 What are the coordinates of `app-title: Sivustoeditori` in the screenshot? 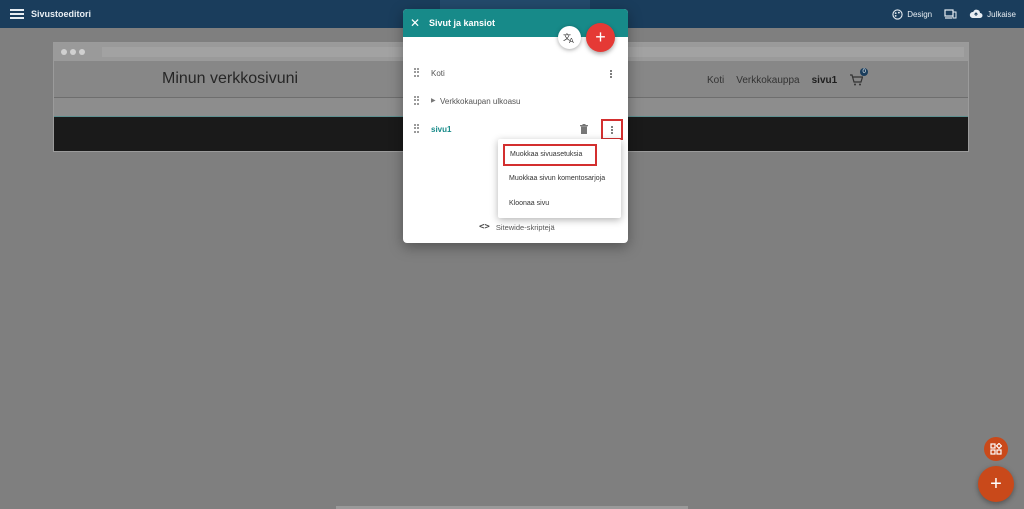 It's located at (61, 14).